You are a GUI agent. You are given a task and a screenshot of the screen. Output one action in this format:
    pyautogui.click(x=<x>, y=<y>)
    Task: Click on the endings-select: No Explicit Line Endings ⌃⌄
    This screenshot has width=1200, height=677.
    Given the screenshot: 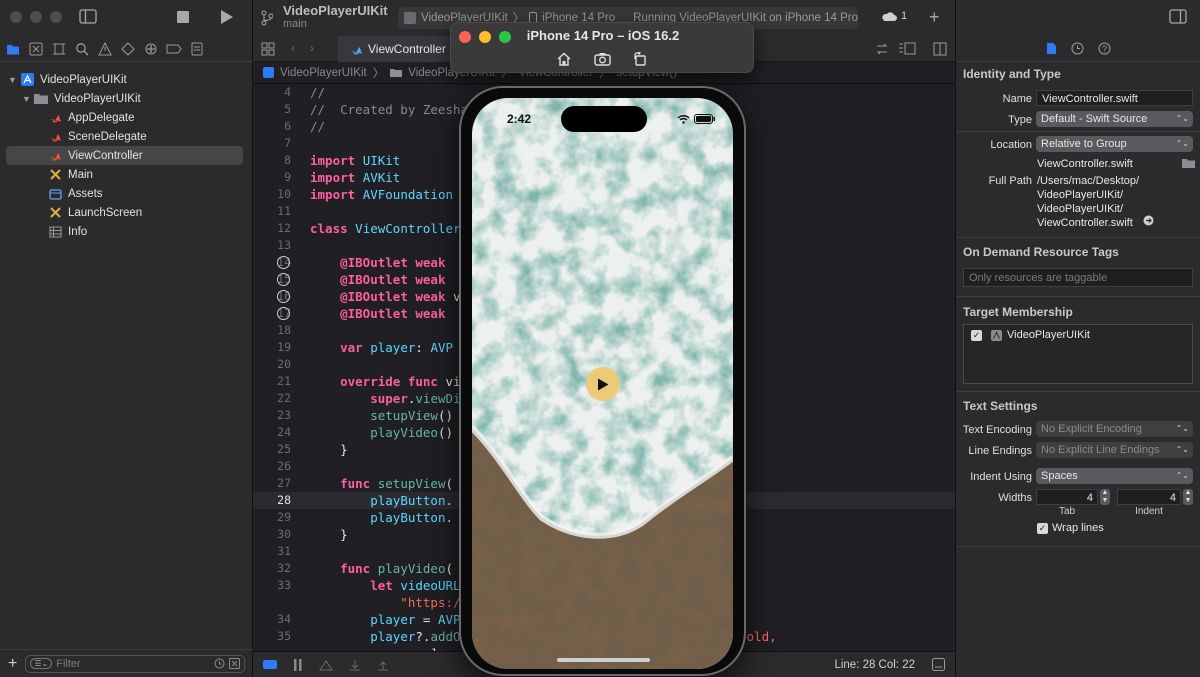 What is the action you would take?
    pyautogui.click(x=1114, y=450)
    